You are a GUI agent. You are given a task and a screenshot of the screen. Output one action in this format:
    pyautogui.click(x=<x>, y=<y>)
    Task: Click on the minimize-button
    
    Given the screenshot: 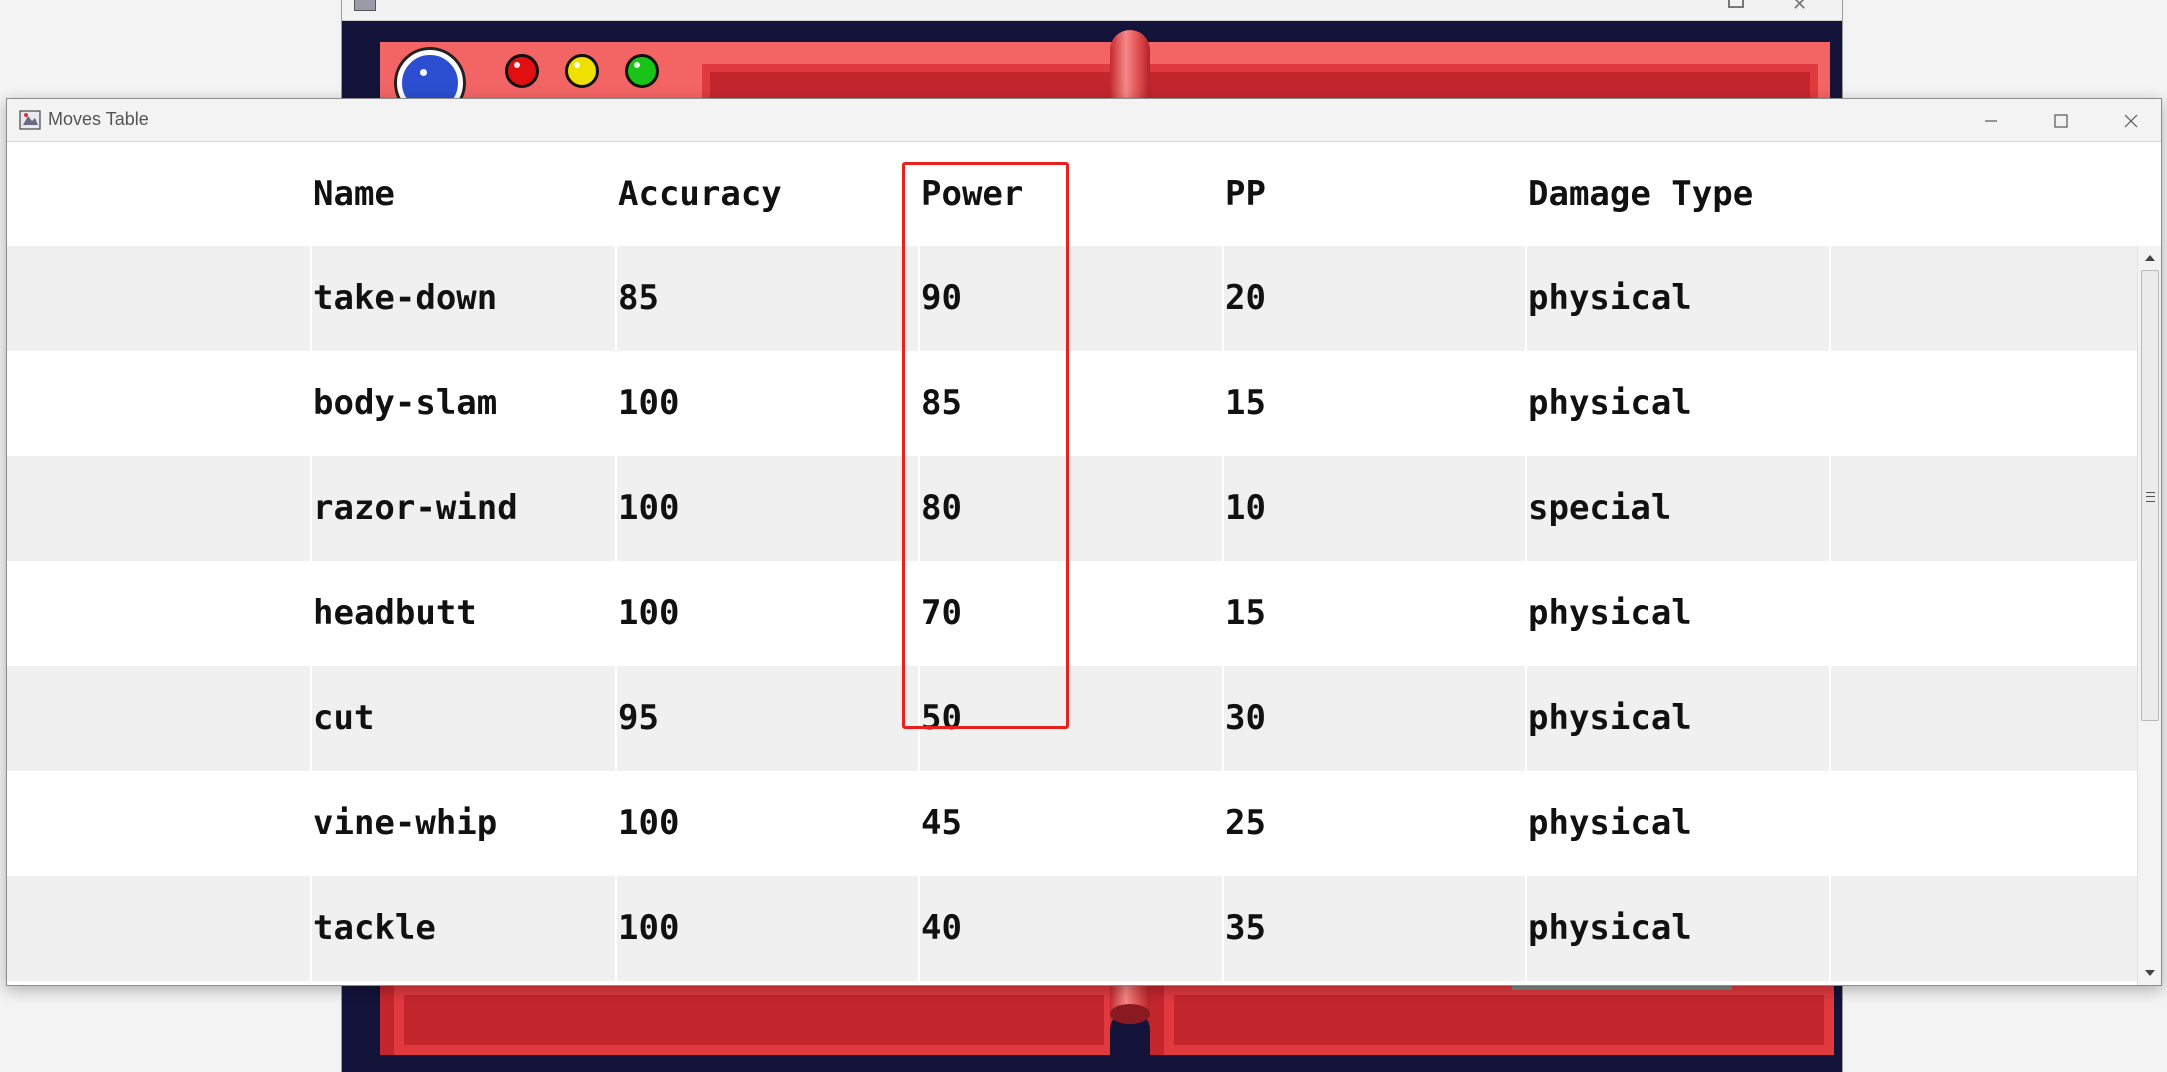 What is the action you would take?
    pyautogui.click(x=1990, y=120)
    